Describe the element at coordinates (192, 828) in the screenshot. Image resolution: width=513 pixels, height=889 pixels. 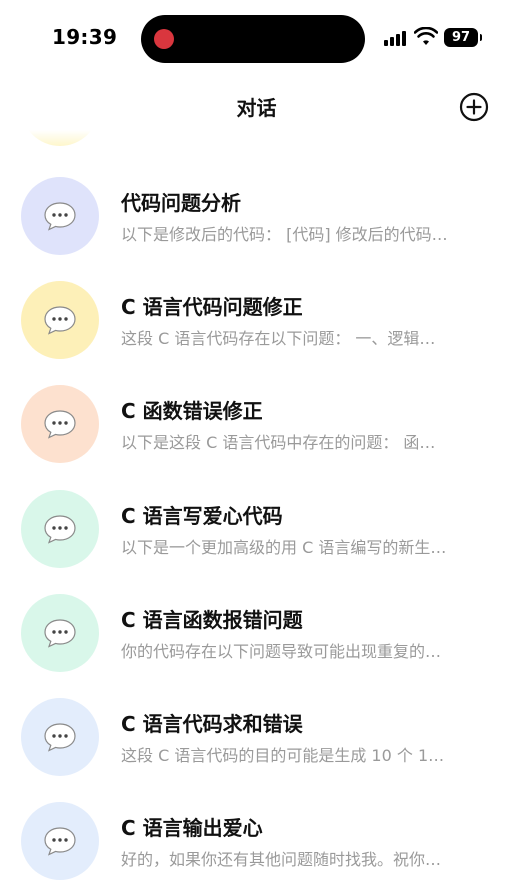
I see `conversation-title: C 语言输出爱心` at that location.